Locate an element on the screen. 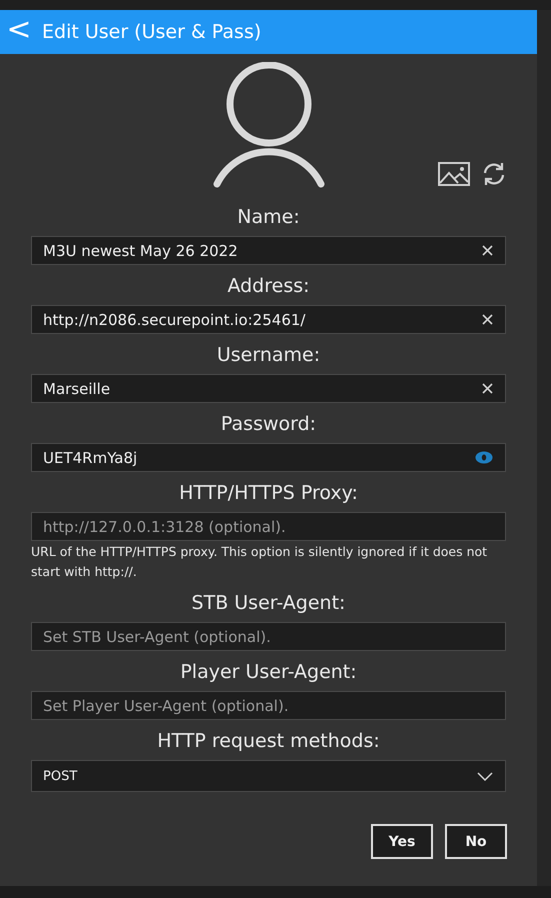  field-label: Player User-Agent: is located at coordinates (268, 672).